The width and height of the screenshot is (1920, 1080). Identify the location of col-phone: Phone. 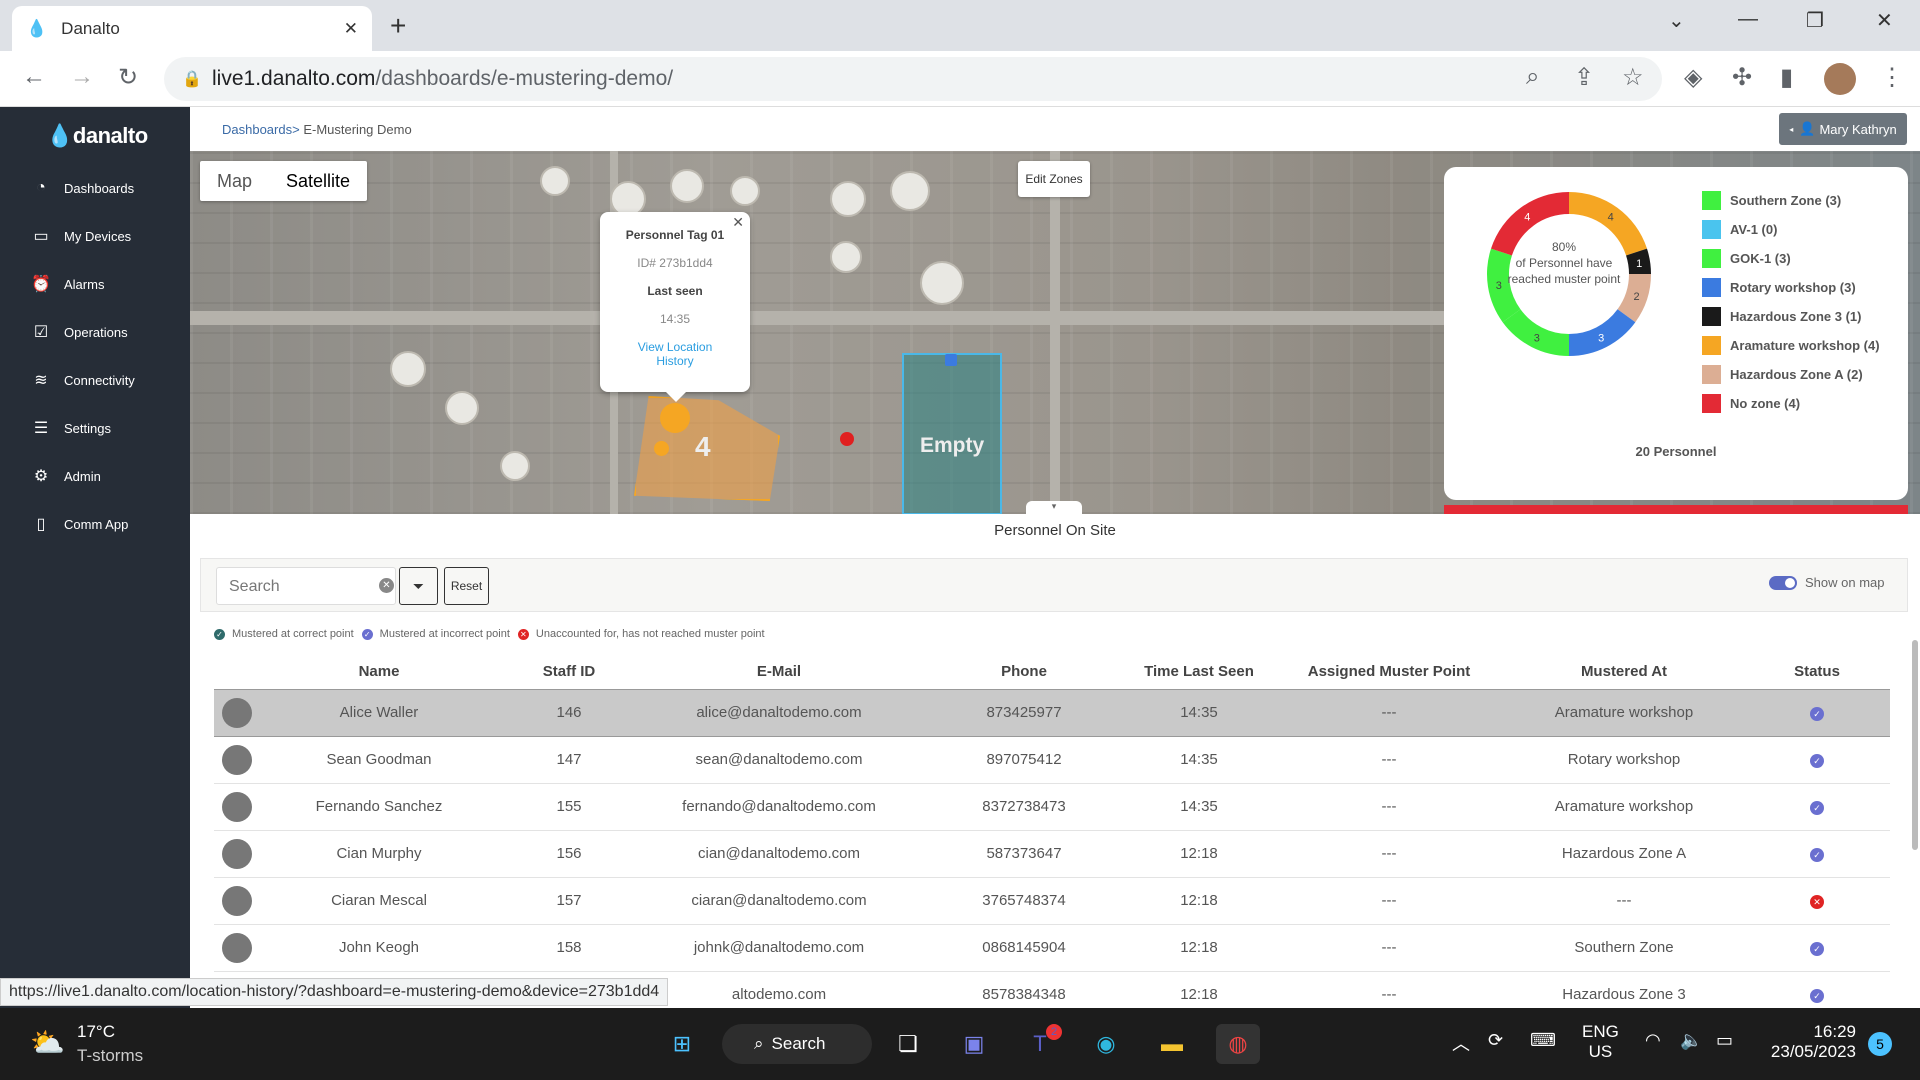
(1024, 672).